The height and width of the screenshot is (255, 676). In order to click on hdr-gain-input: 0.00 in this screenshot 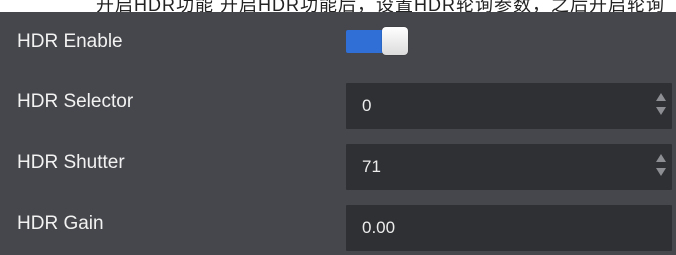, I will do `click(509, 228)`.